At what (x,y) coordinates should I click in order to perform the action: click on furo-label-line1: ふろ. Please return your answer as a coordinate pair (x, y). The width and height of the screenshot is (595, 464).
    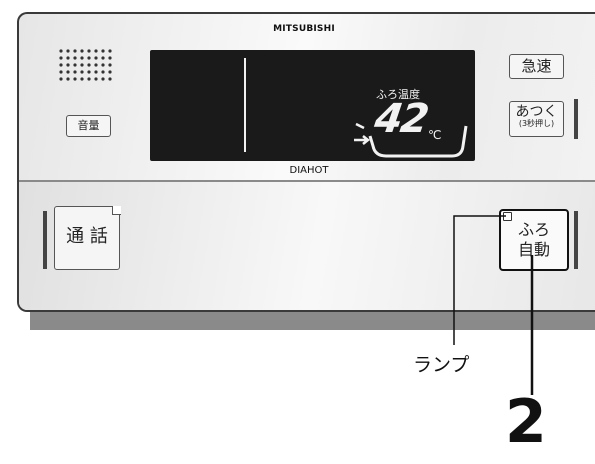
    Looking at the image, I should click on (533, 229).